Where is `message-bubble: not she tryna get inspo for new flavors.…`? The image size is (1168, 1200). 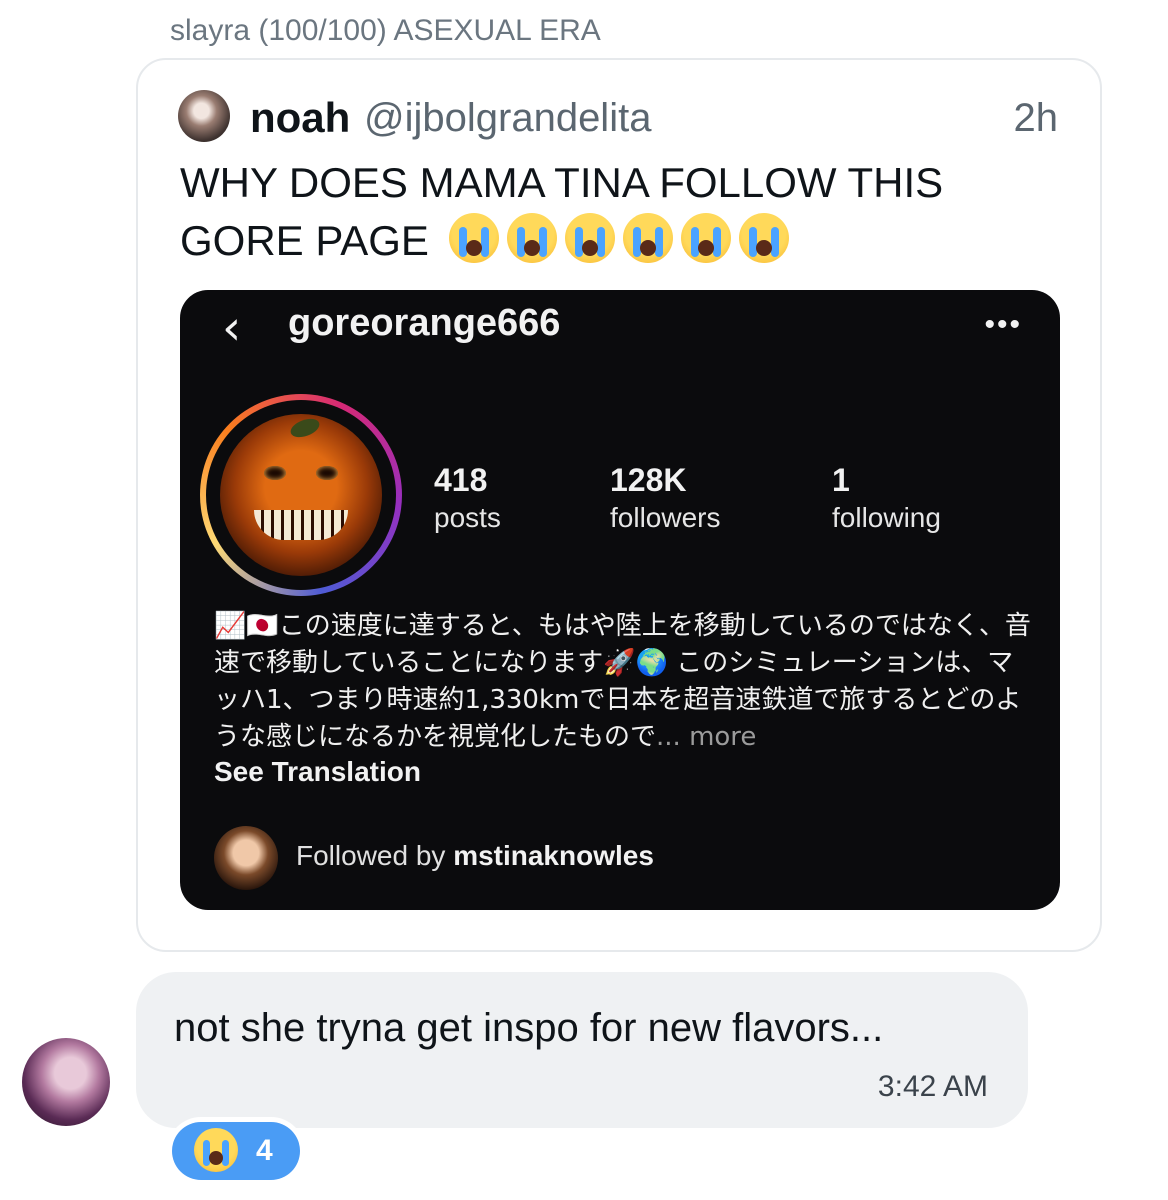 message-bubble: not she tryna get inspo for new flavors.… is located at coordinates (582, 1050).